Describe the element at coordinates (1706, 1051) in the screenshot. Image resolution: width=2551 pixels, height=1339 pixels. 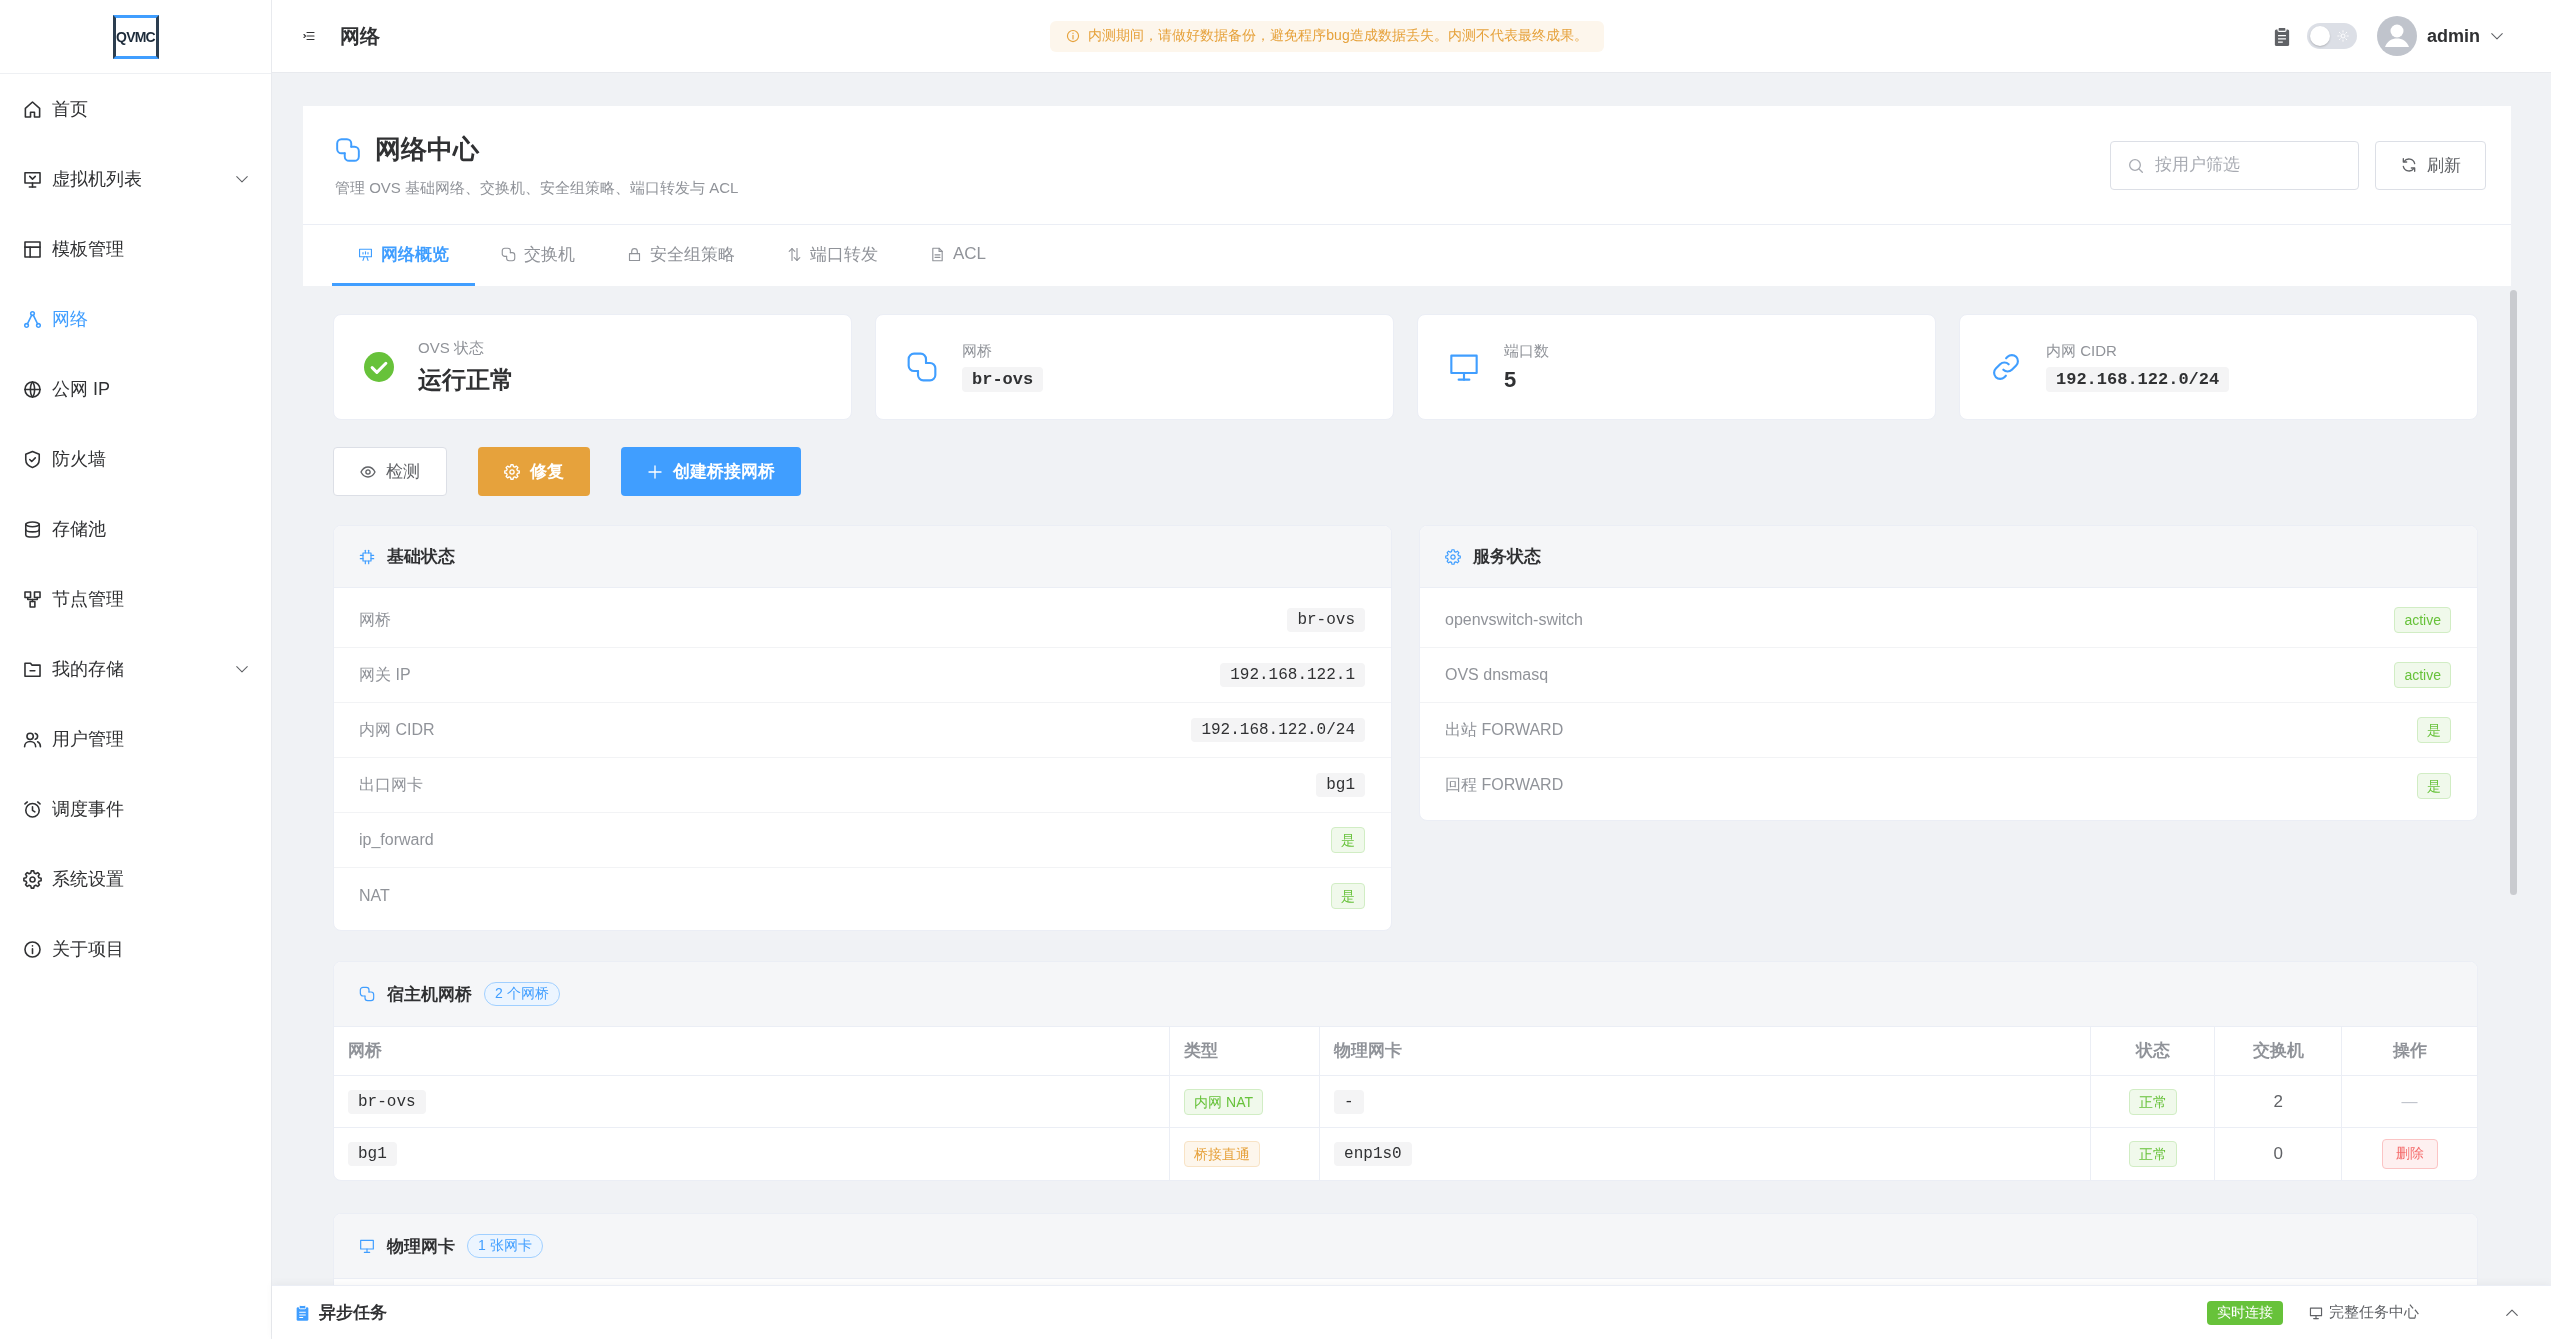
I see `column-header: 物理网卡` at that location.